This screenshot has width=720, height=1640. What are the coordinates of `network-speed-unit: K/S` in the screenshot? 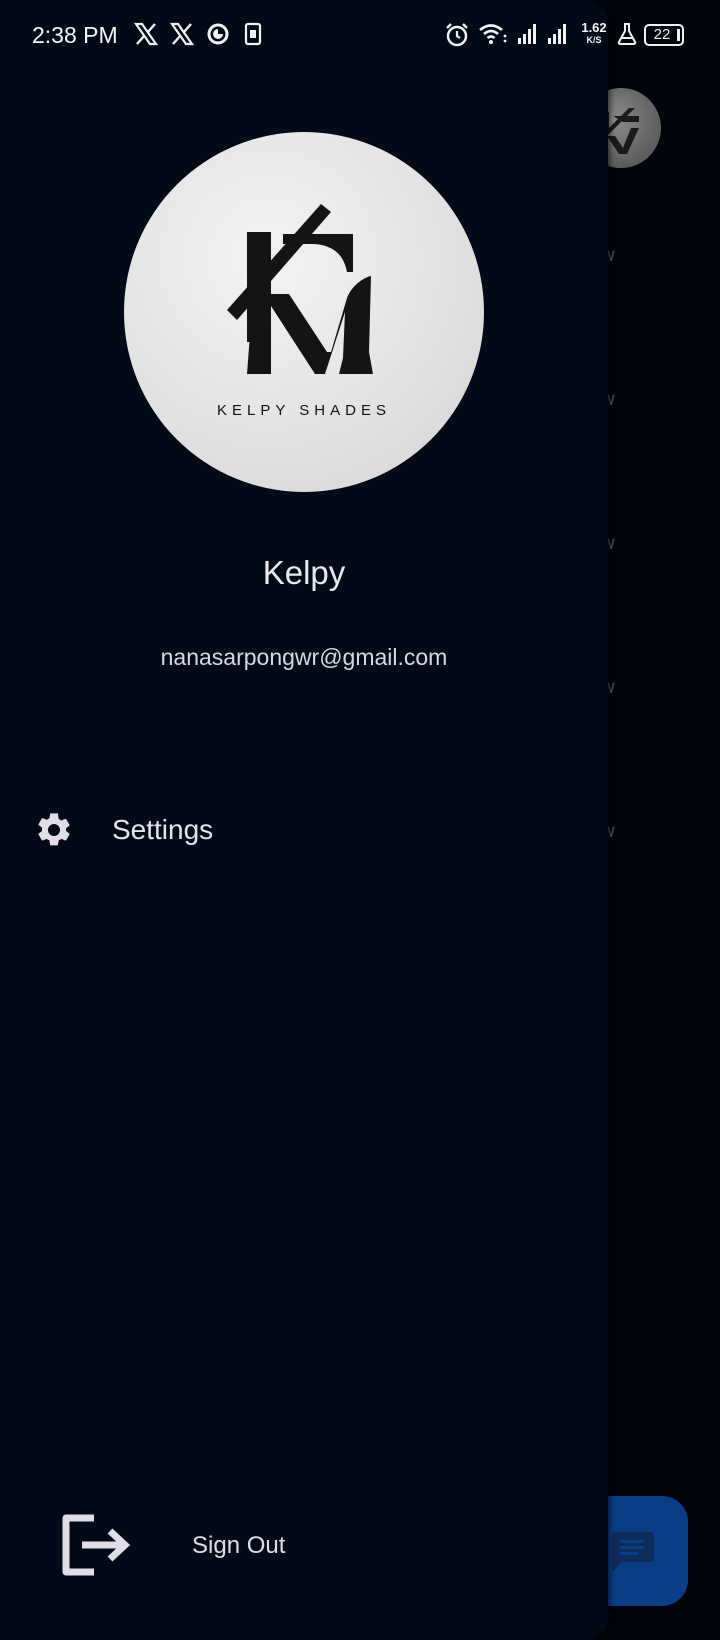 It's located at (594, 40).